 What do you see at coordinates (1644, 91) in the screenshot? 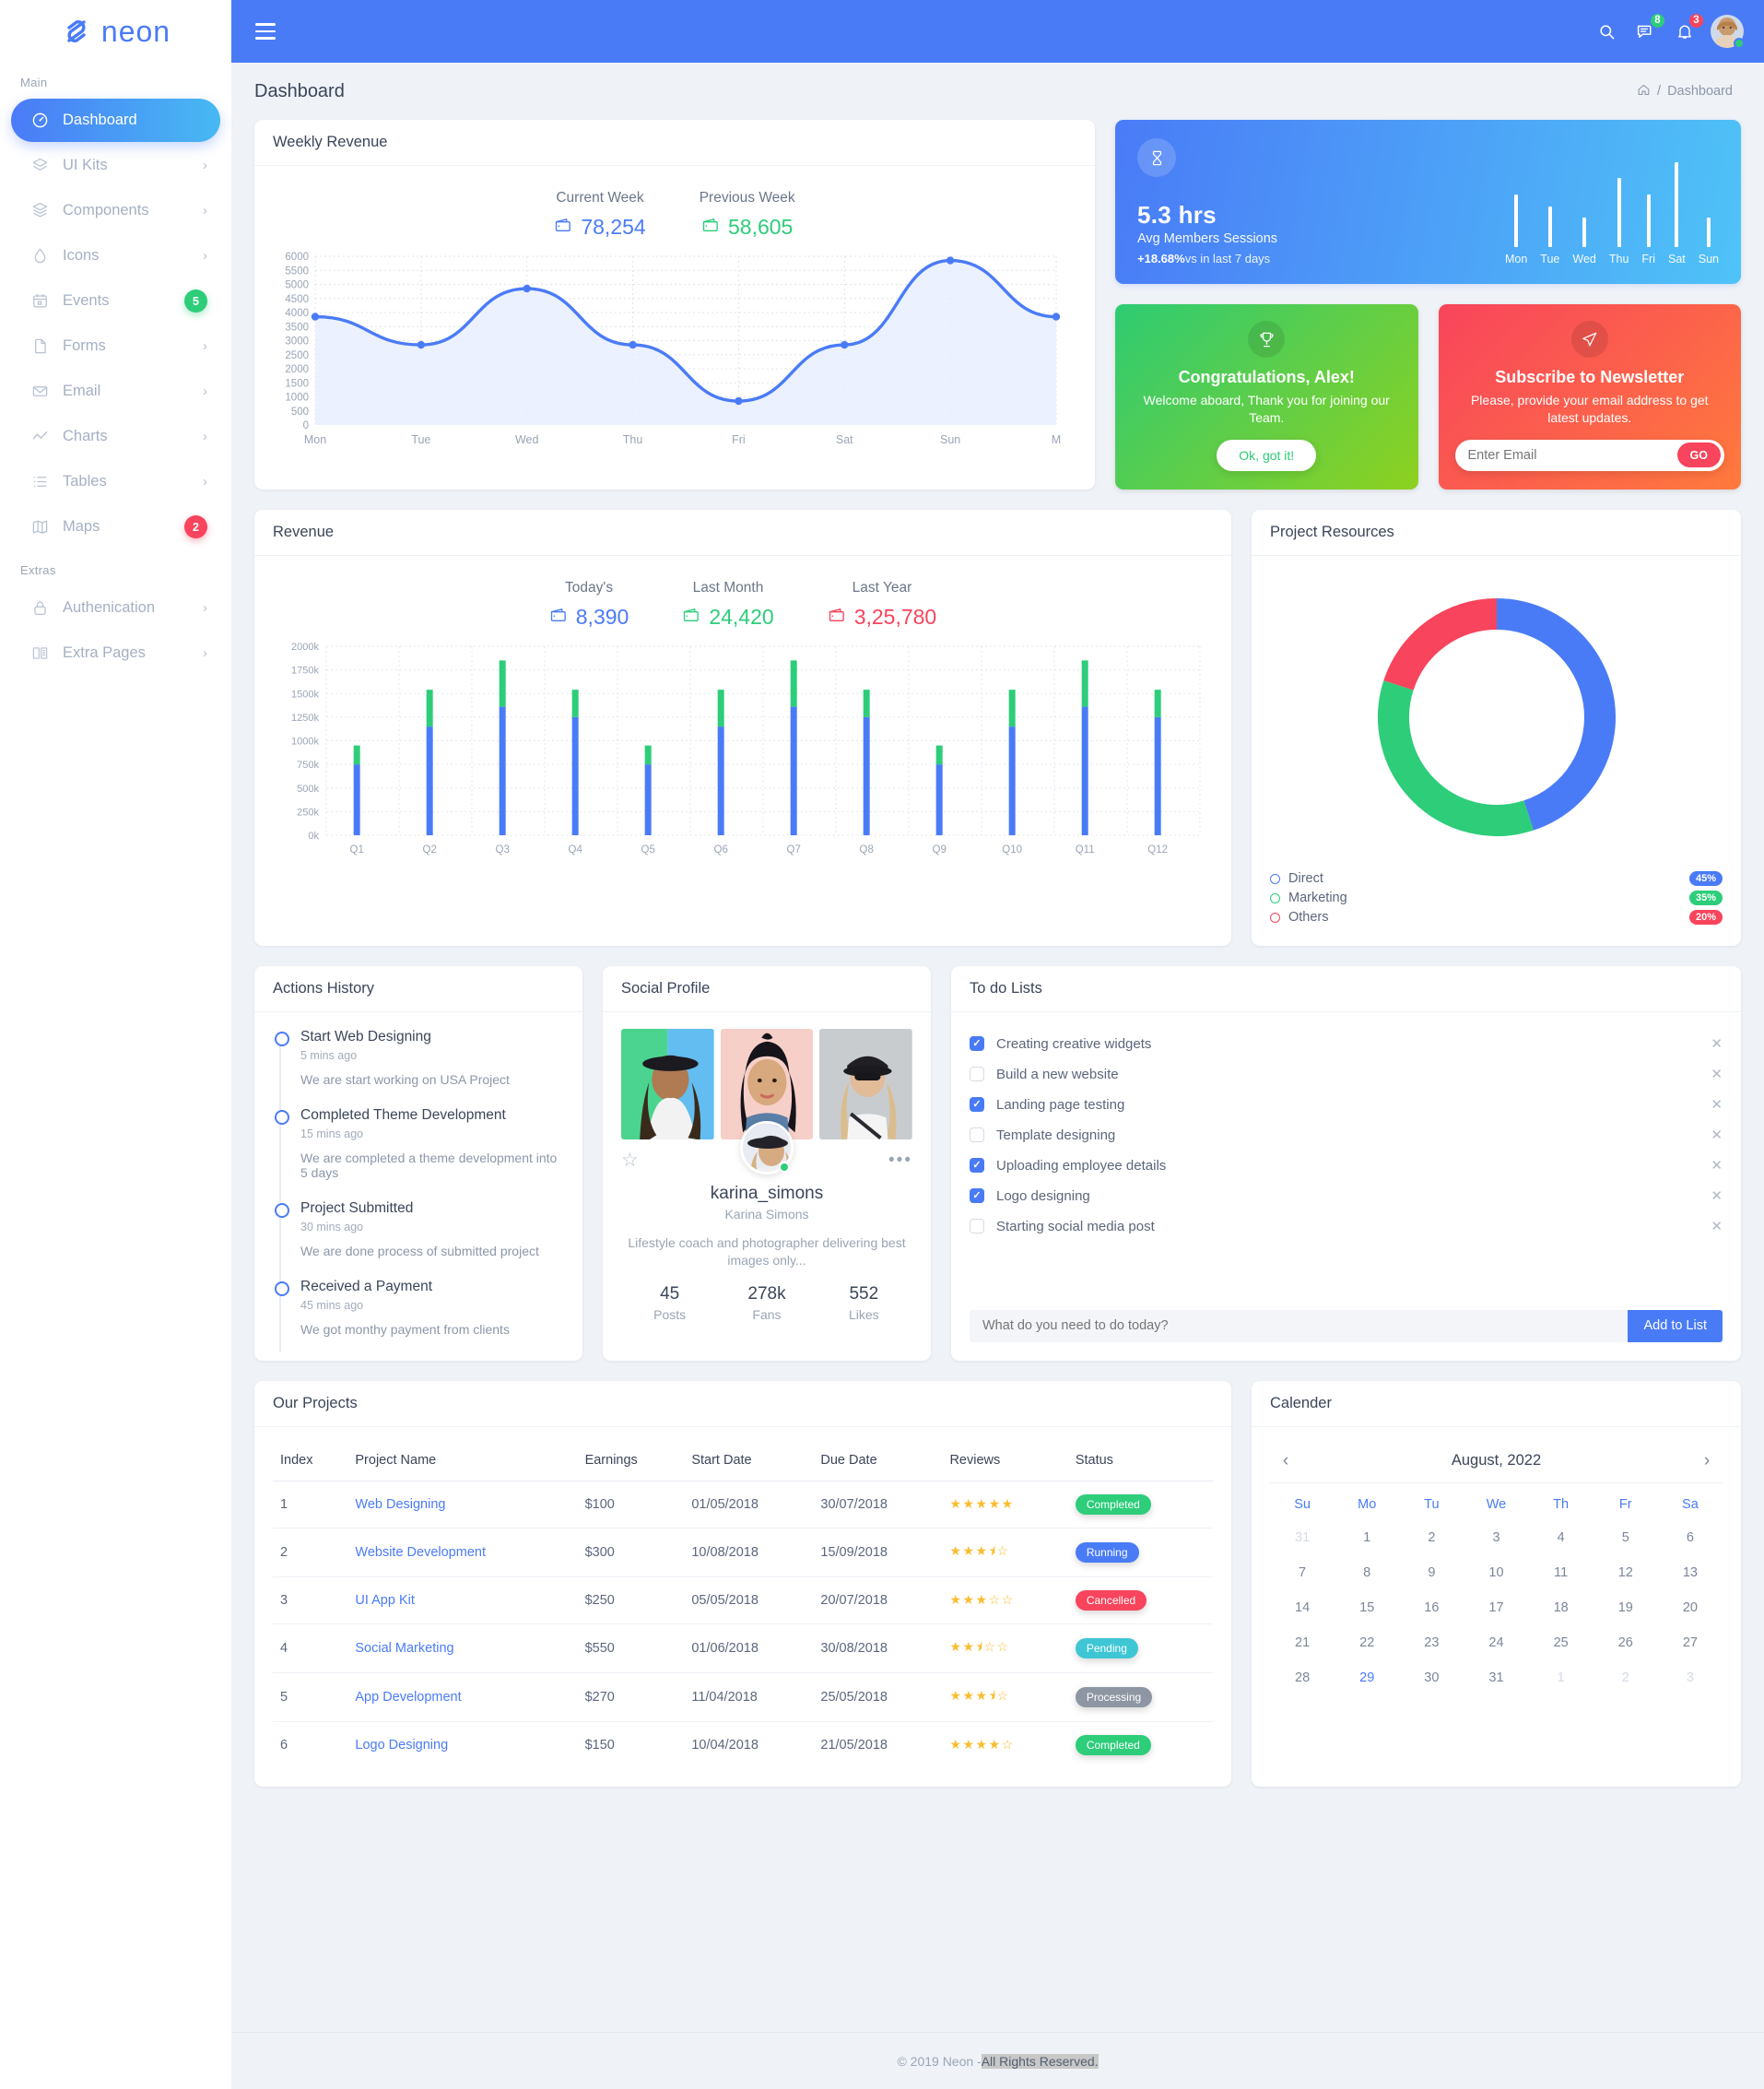
I see `home-icon` at bounding box center [1644, 91].